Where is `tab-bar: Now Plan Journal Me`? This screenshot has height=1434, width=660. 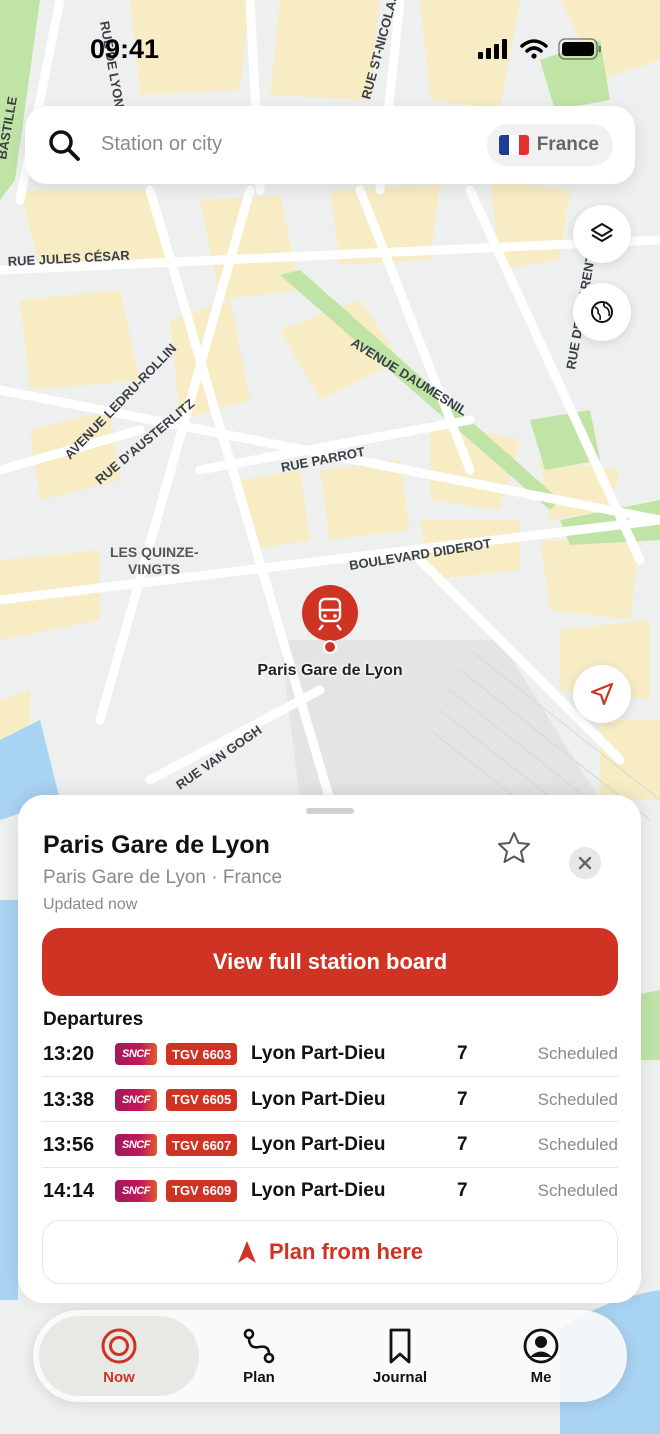
tab-bar: Now Plan Journal Me is located at coordinates (330, 1356).